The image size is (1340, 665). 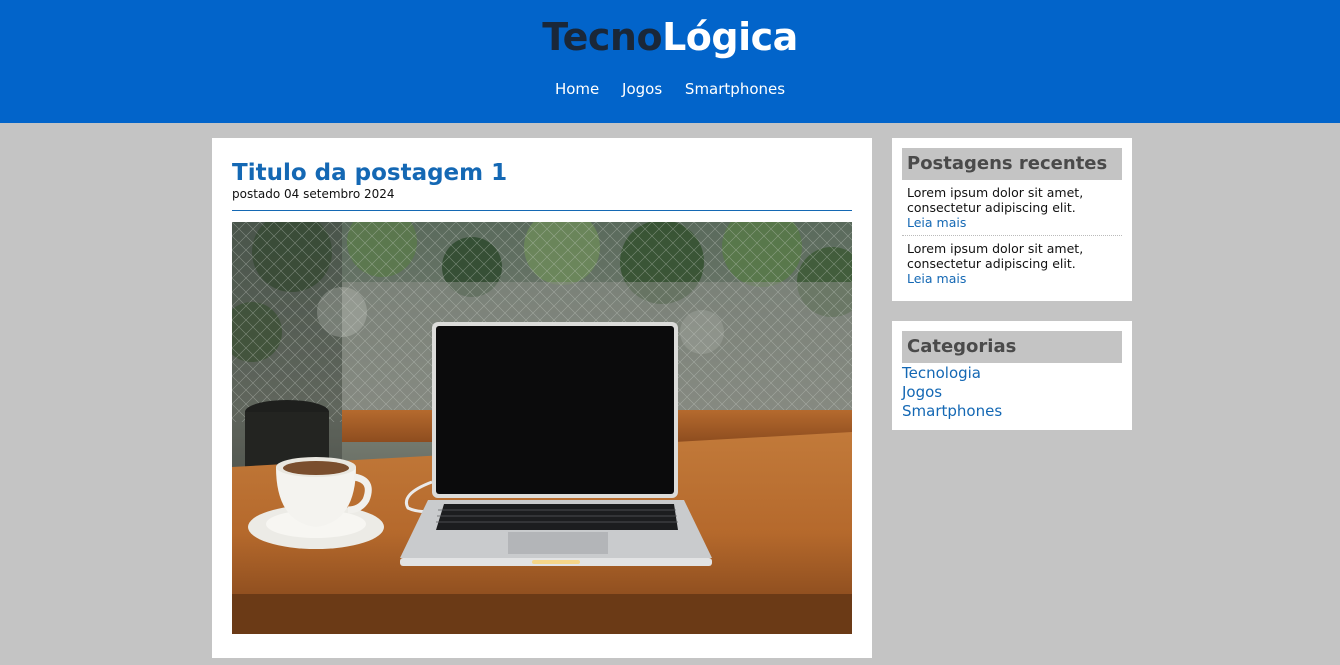 What do you see at coordinates (670, 89) in the screenshot?
I see `main-nav: Home Jogos Smartphones` at bounding box center [670, 89].